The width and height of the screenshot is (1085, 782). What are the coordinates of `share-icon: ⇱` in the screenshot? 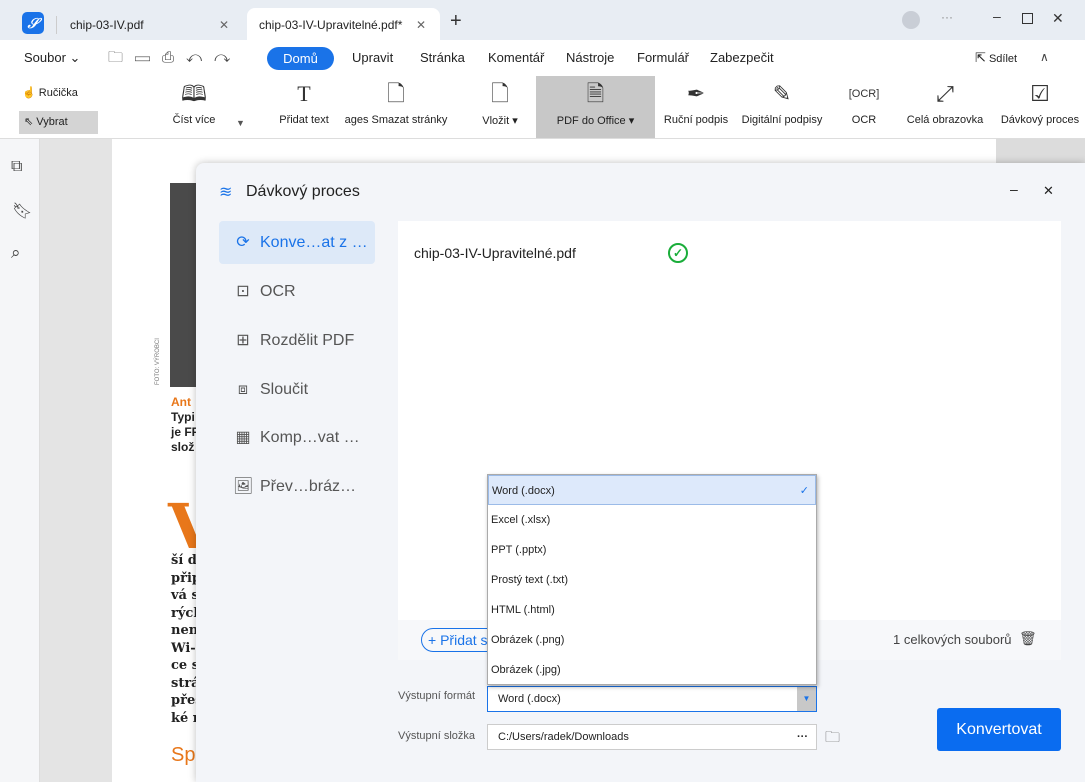 It's located at (980, 57).